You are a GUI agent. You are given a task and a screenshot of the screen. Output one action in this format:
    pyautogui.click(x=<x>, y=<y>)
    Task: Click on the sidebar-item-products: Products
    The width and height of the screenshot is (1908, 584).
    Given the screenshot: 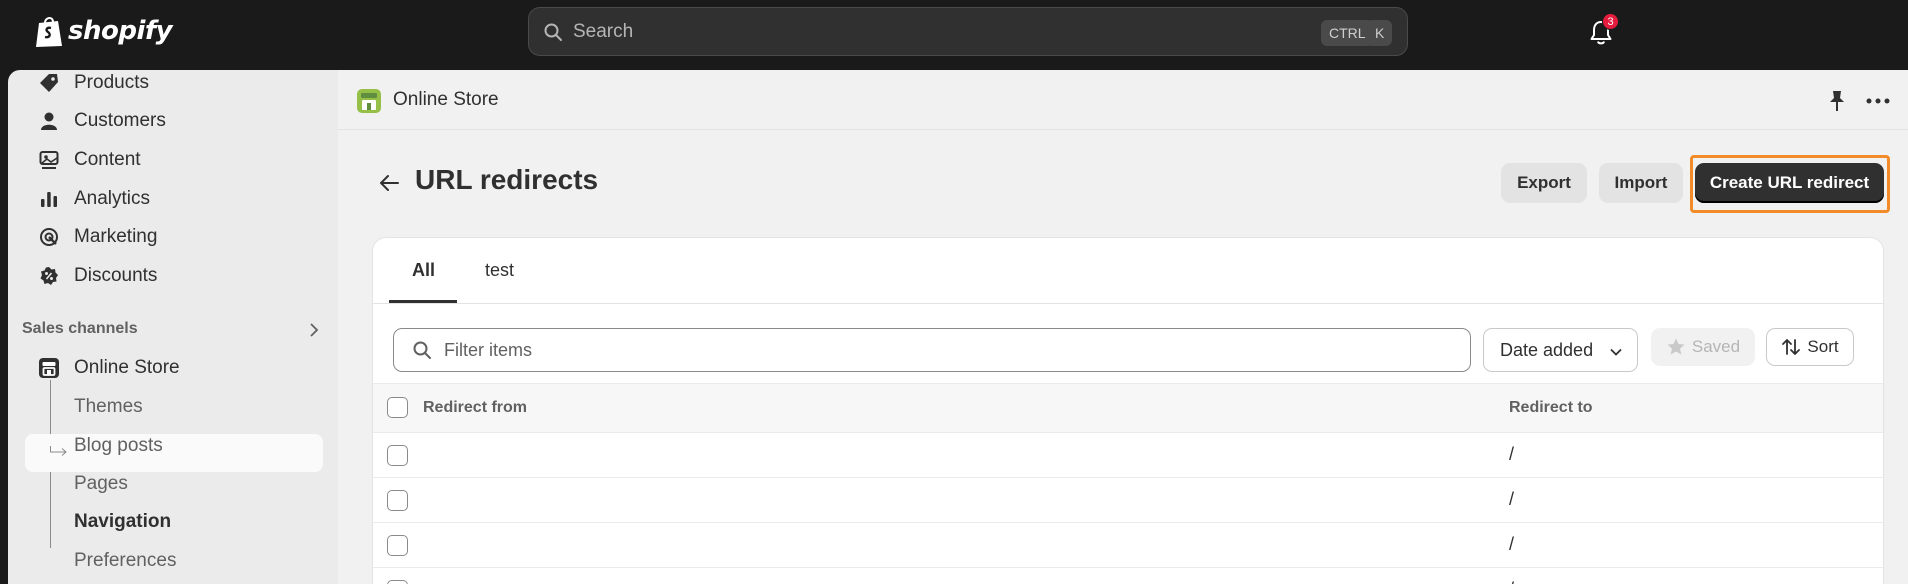 What is the action you would take?
    pyautogui.click(x=93, y=83)
    